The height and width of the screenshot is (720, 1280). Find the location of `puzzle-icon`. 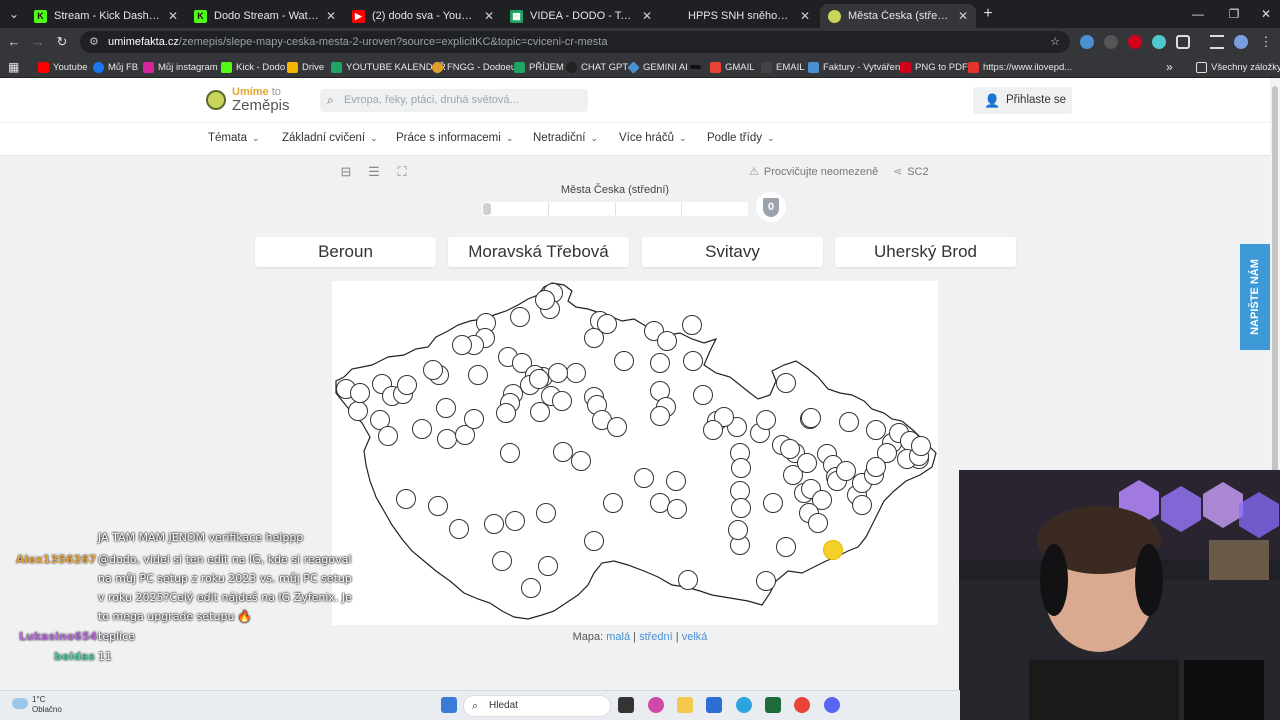

puzzle-icon is located at coordinates (1183, 42).